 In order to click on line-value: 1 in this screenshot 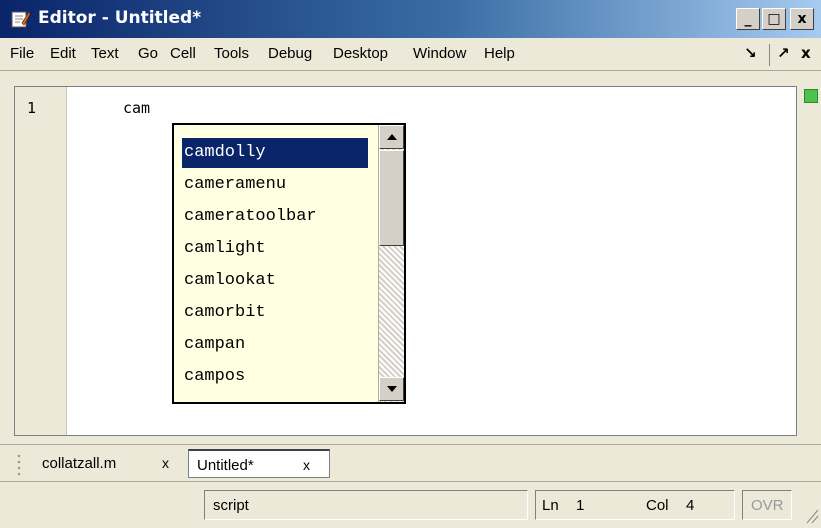, I will do `click(580, 505)`.